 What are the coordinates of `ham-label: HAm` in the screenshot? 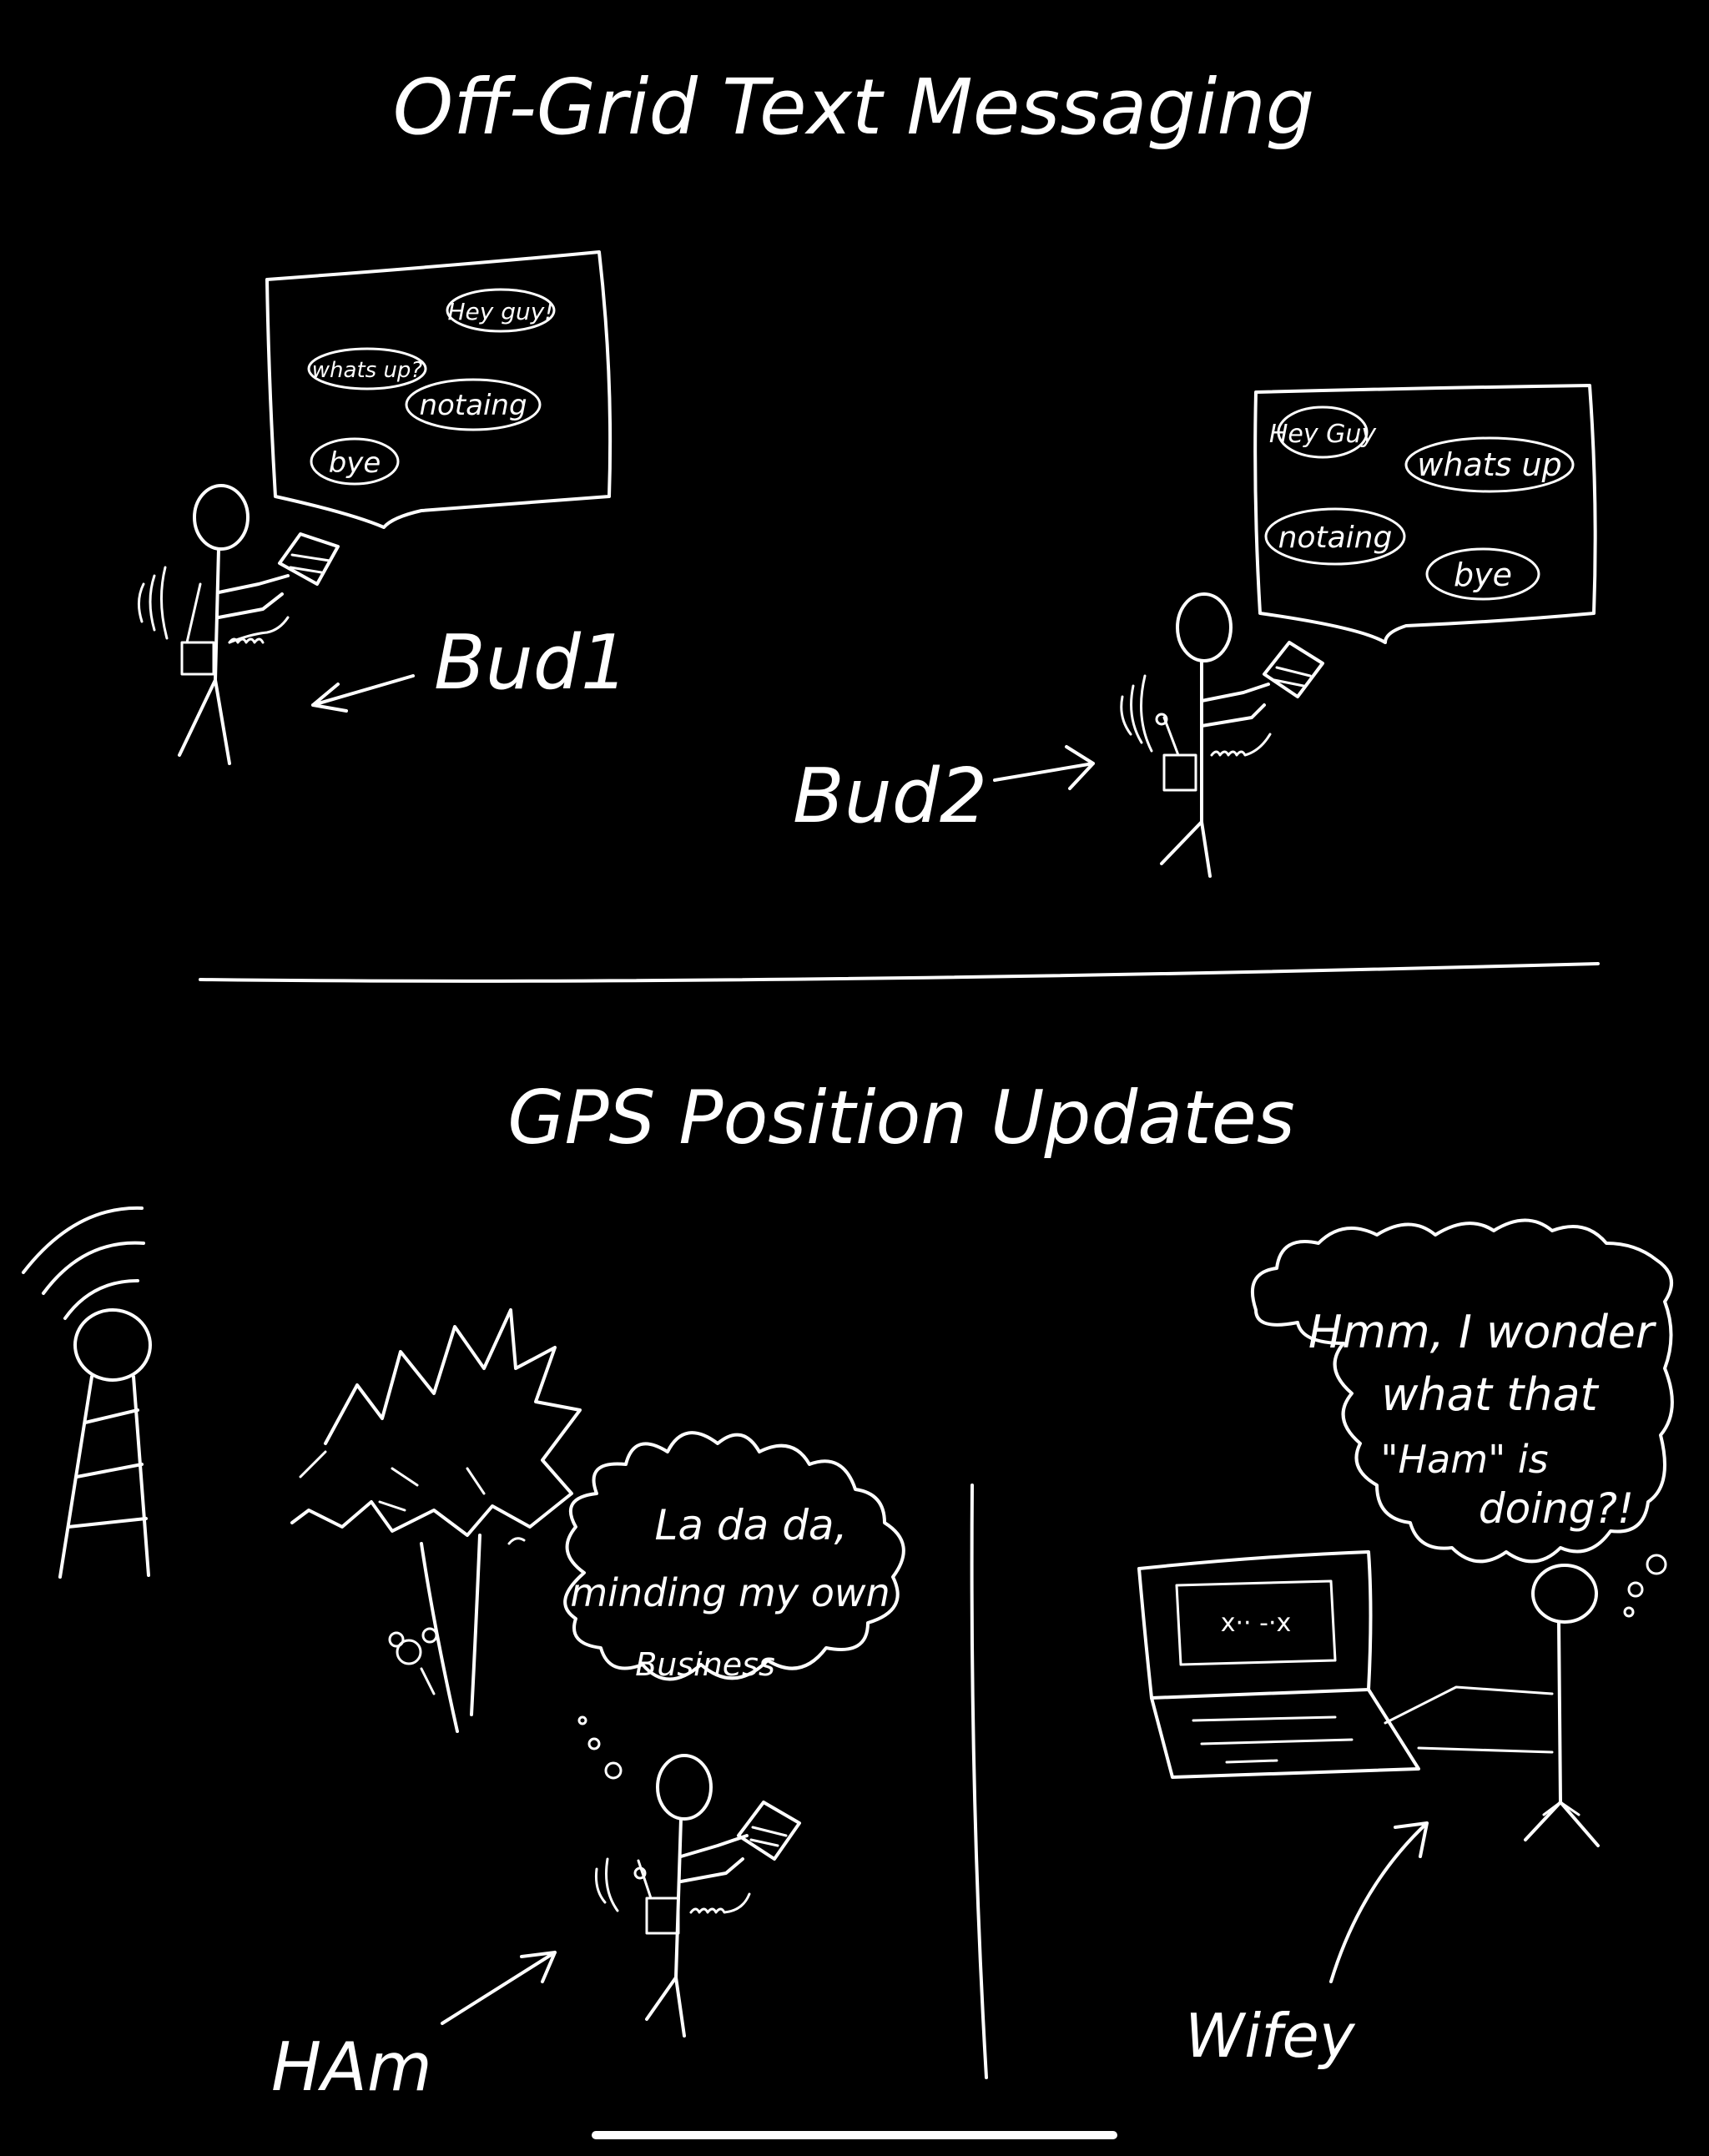 It's located at (351, 2067).